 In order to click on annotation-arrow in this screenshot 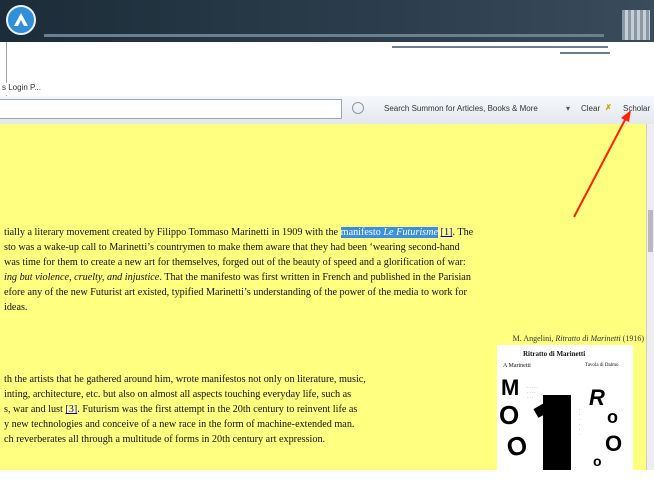, I will do `click(602, 164)`.